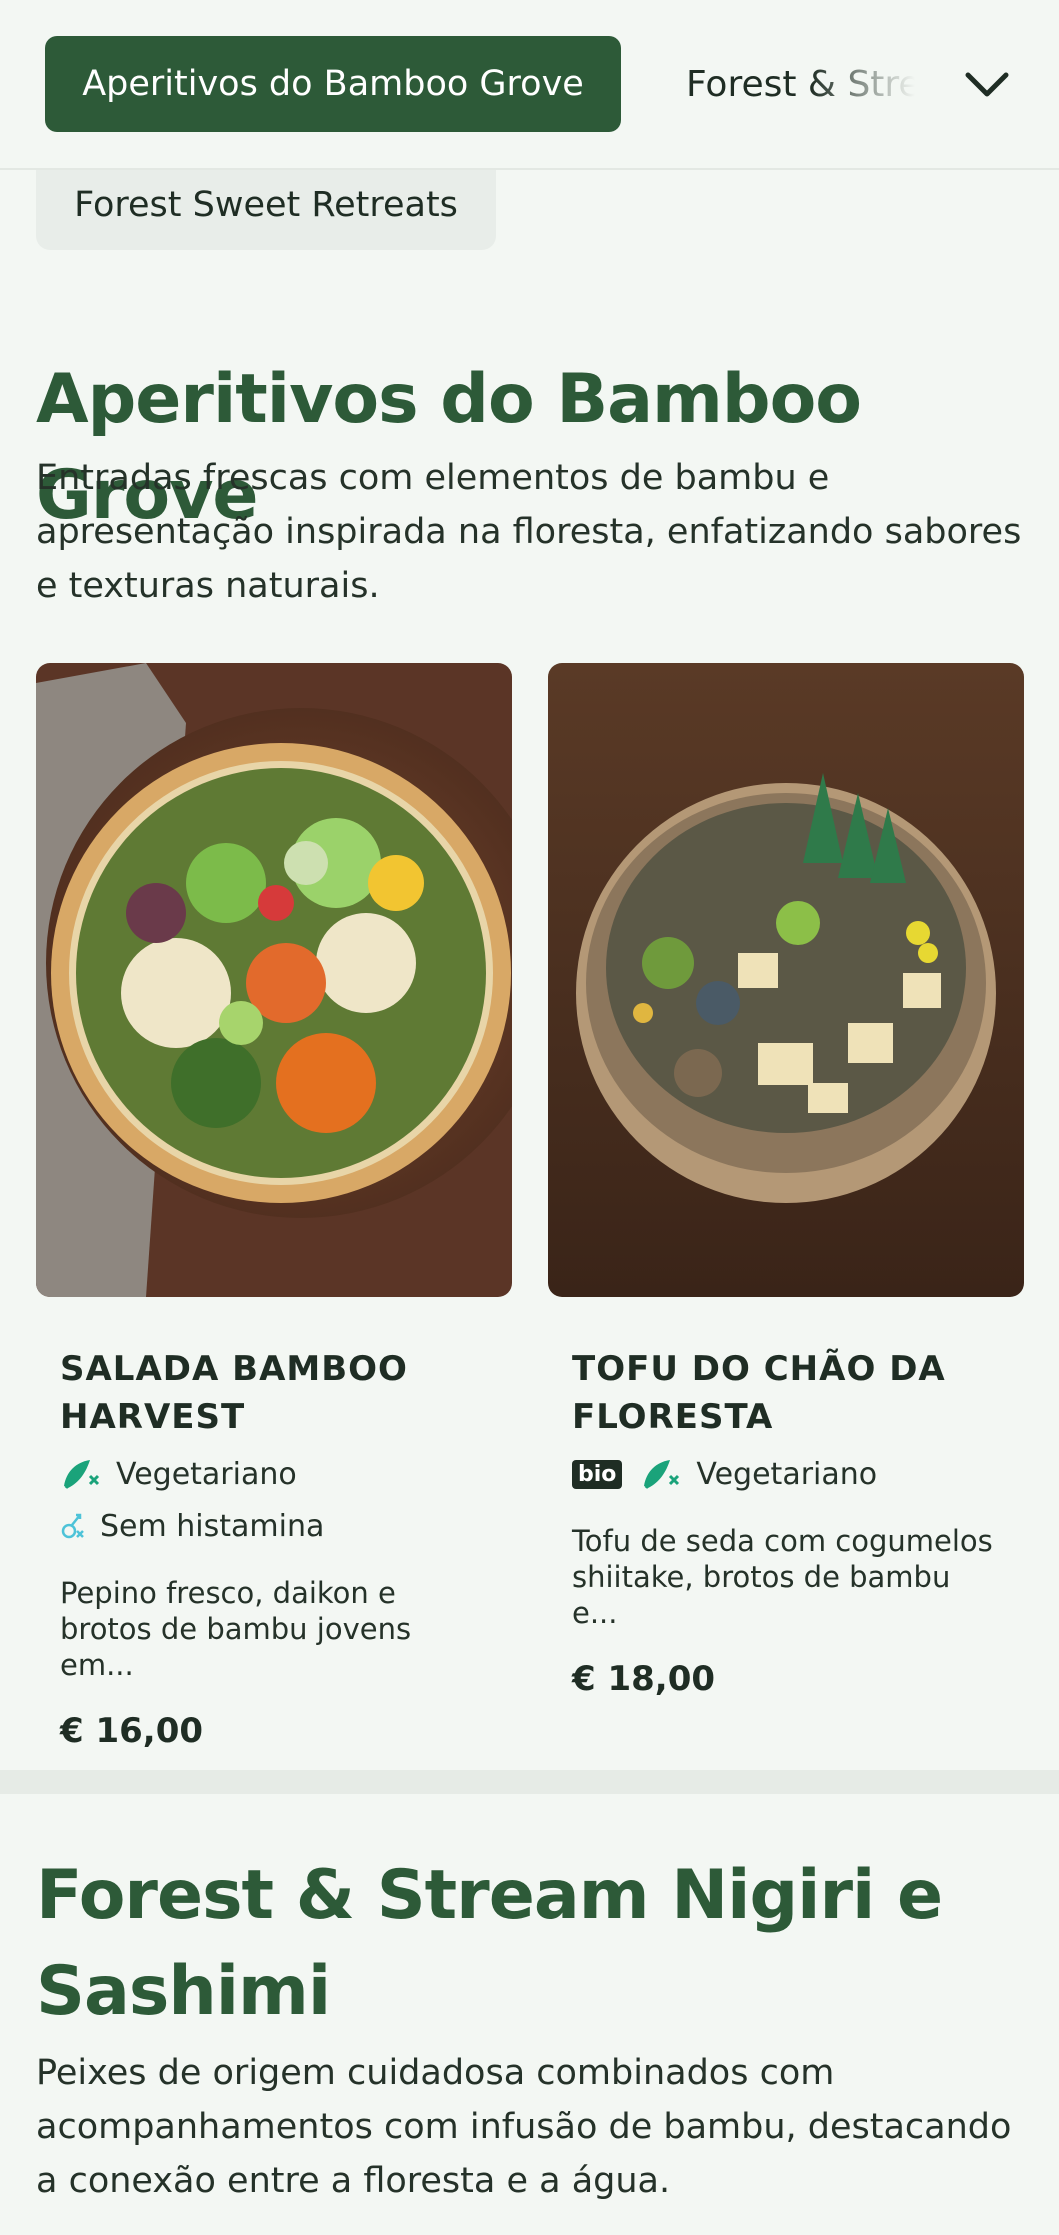 The width and height of the screenshot is (1059, 2235). I want to click on dish-name: Tofu do Chão da Floresta, so click(759, 1393).